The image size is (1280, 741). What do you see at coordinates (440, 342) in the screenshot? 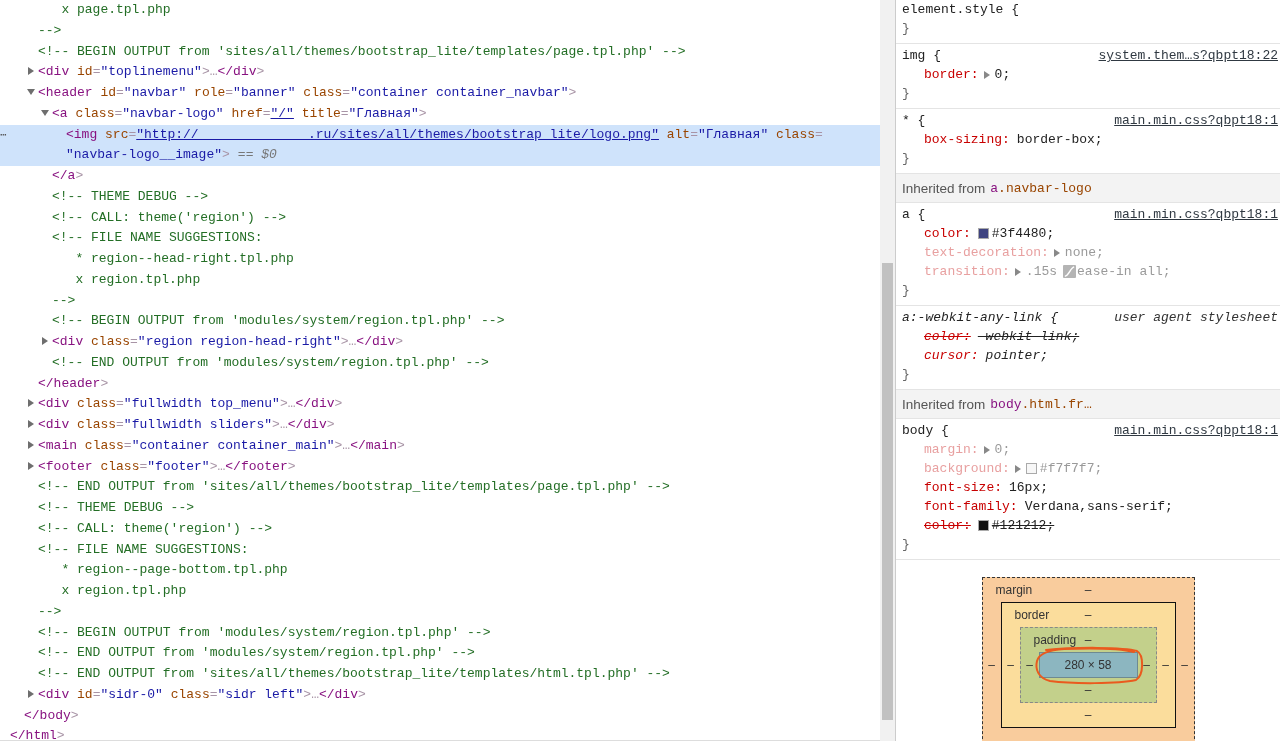
I see `dom-row: <div class="region region-head-right">…</div>` at bounding box center [440, 342].